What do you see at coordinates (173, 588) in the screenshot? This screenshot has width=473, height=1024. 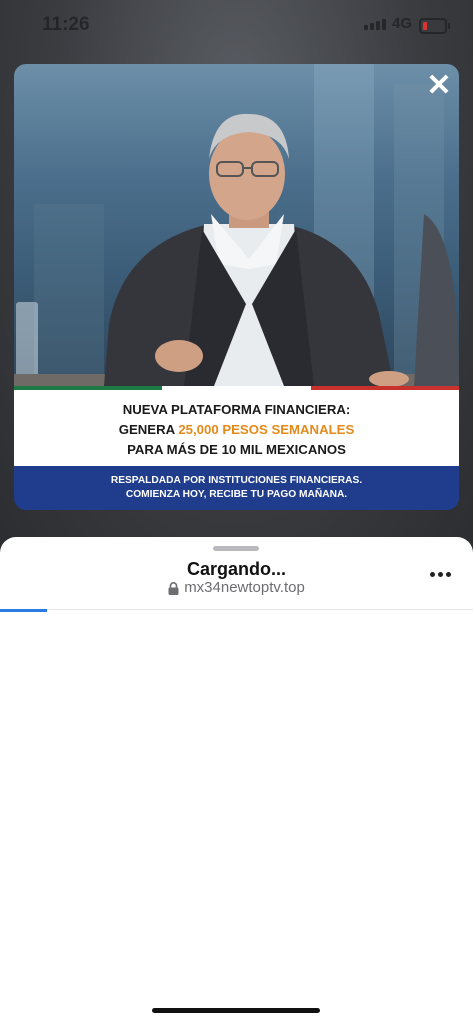 I see `lock-icon` at bounding box center [173, 588].